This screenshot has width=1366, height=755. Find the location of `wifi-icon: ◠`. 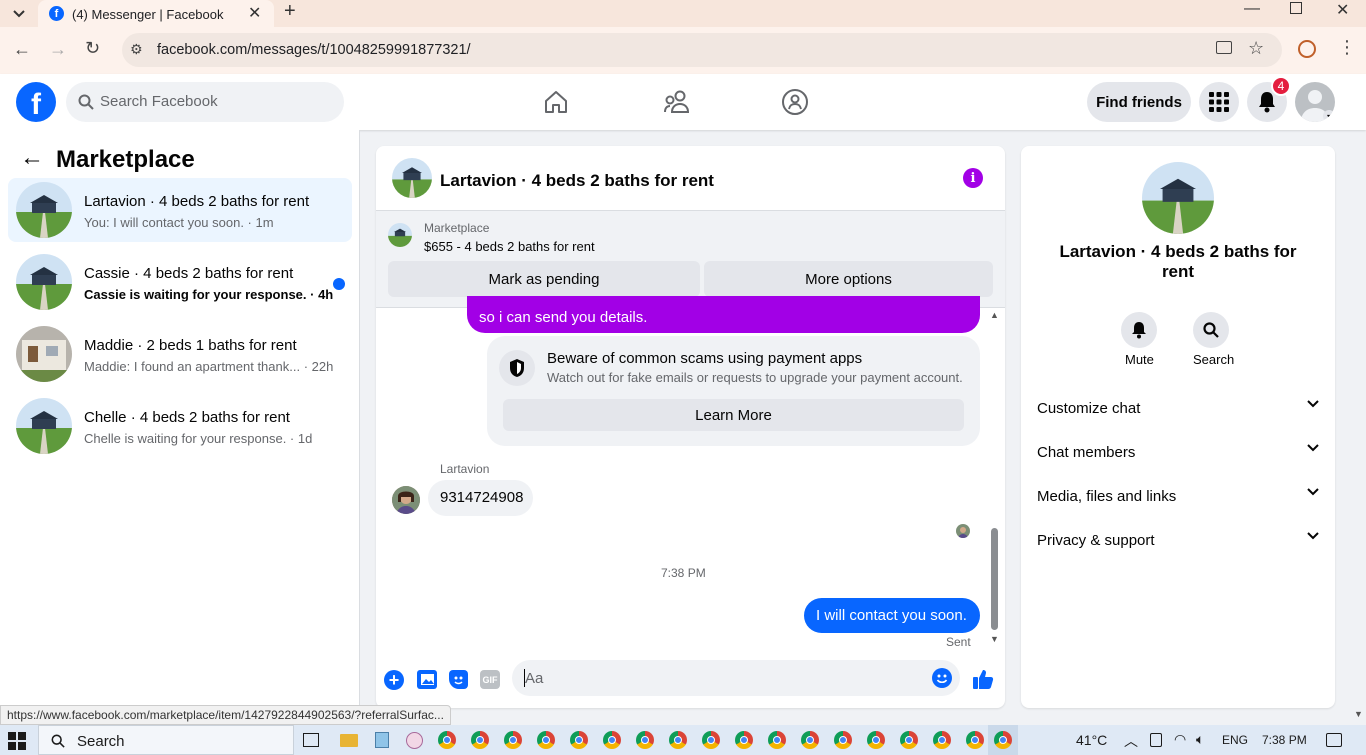

wifi-icon: ◠ is located at coordinates (1180, 739).